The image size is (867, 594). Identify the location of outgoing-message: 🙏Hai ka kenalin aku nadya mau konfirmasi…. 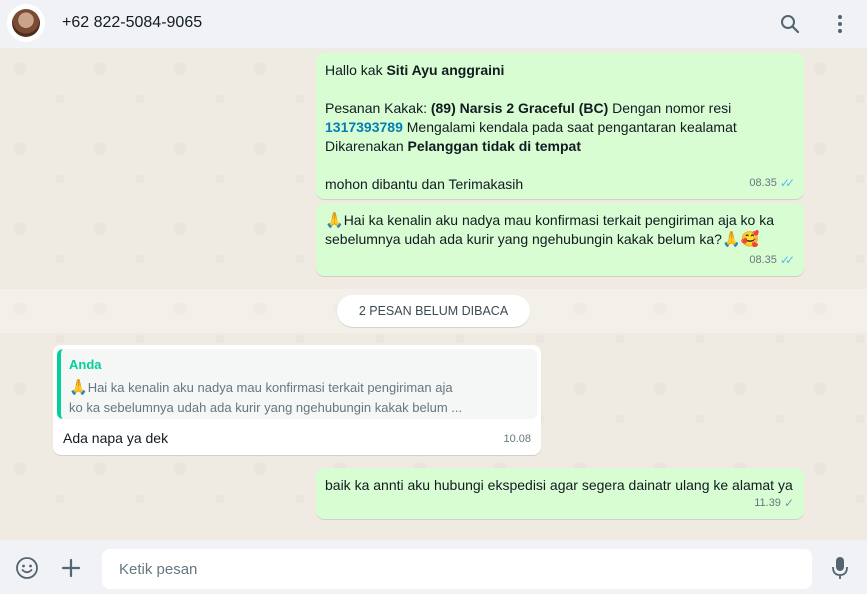
(560, 239).